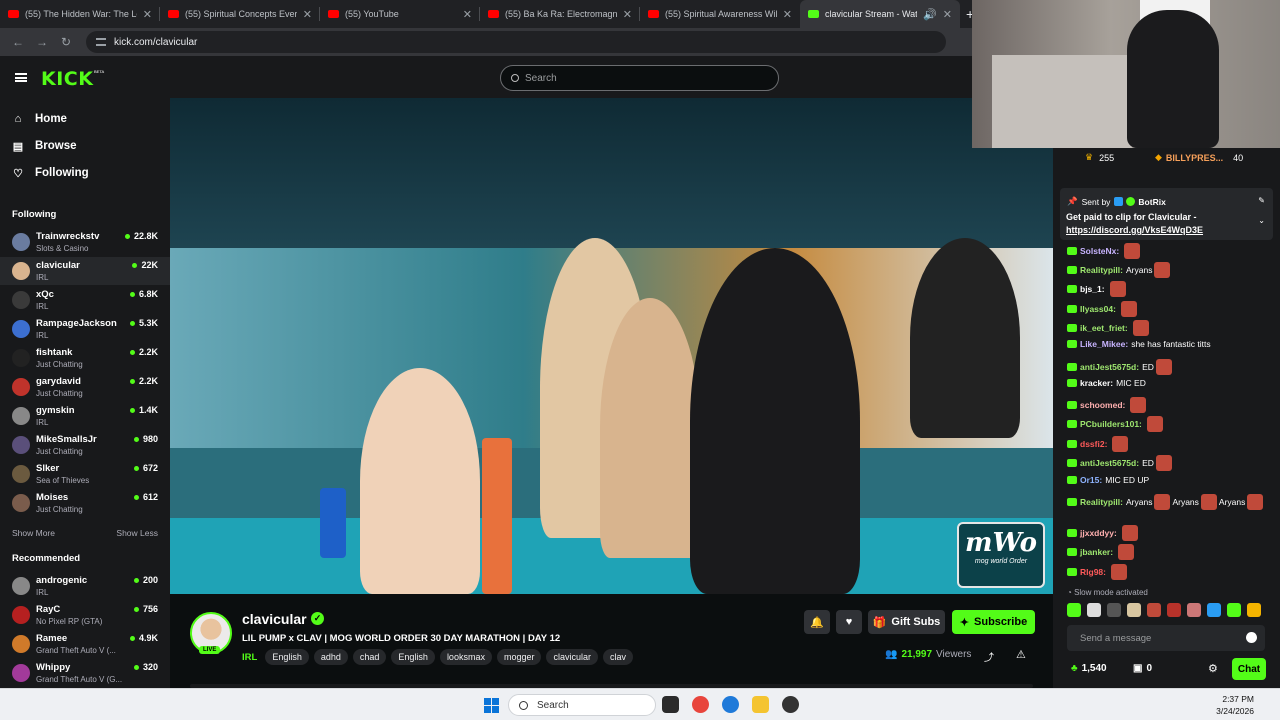 This screenshot has height=720, width=1280. What do you see at coordinates (85, 586) in the screenshot?
I see `sidebar-channel: androgenic IRL 200` at bounding box center [85, 586].